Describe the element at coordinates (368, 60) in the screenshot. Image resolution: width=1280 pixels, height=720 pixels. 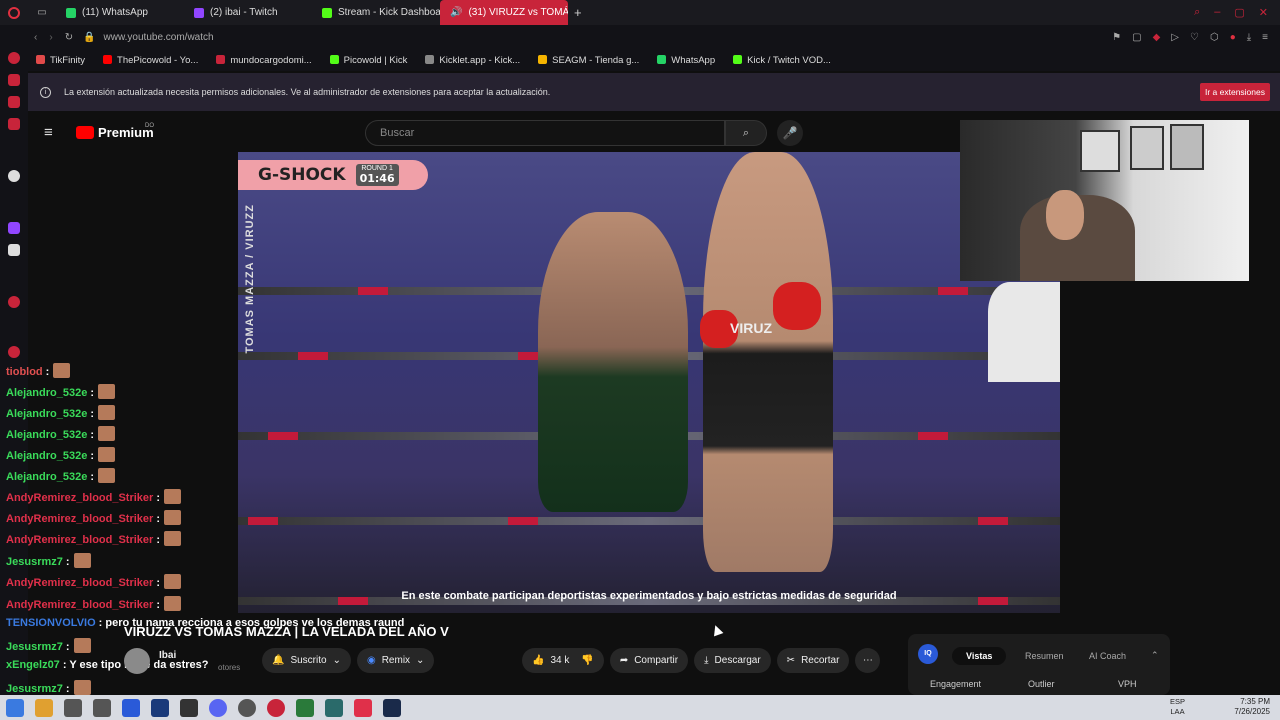
I see `bookmark-item: Picowold | Kick` at that location.